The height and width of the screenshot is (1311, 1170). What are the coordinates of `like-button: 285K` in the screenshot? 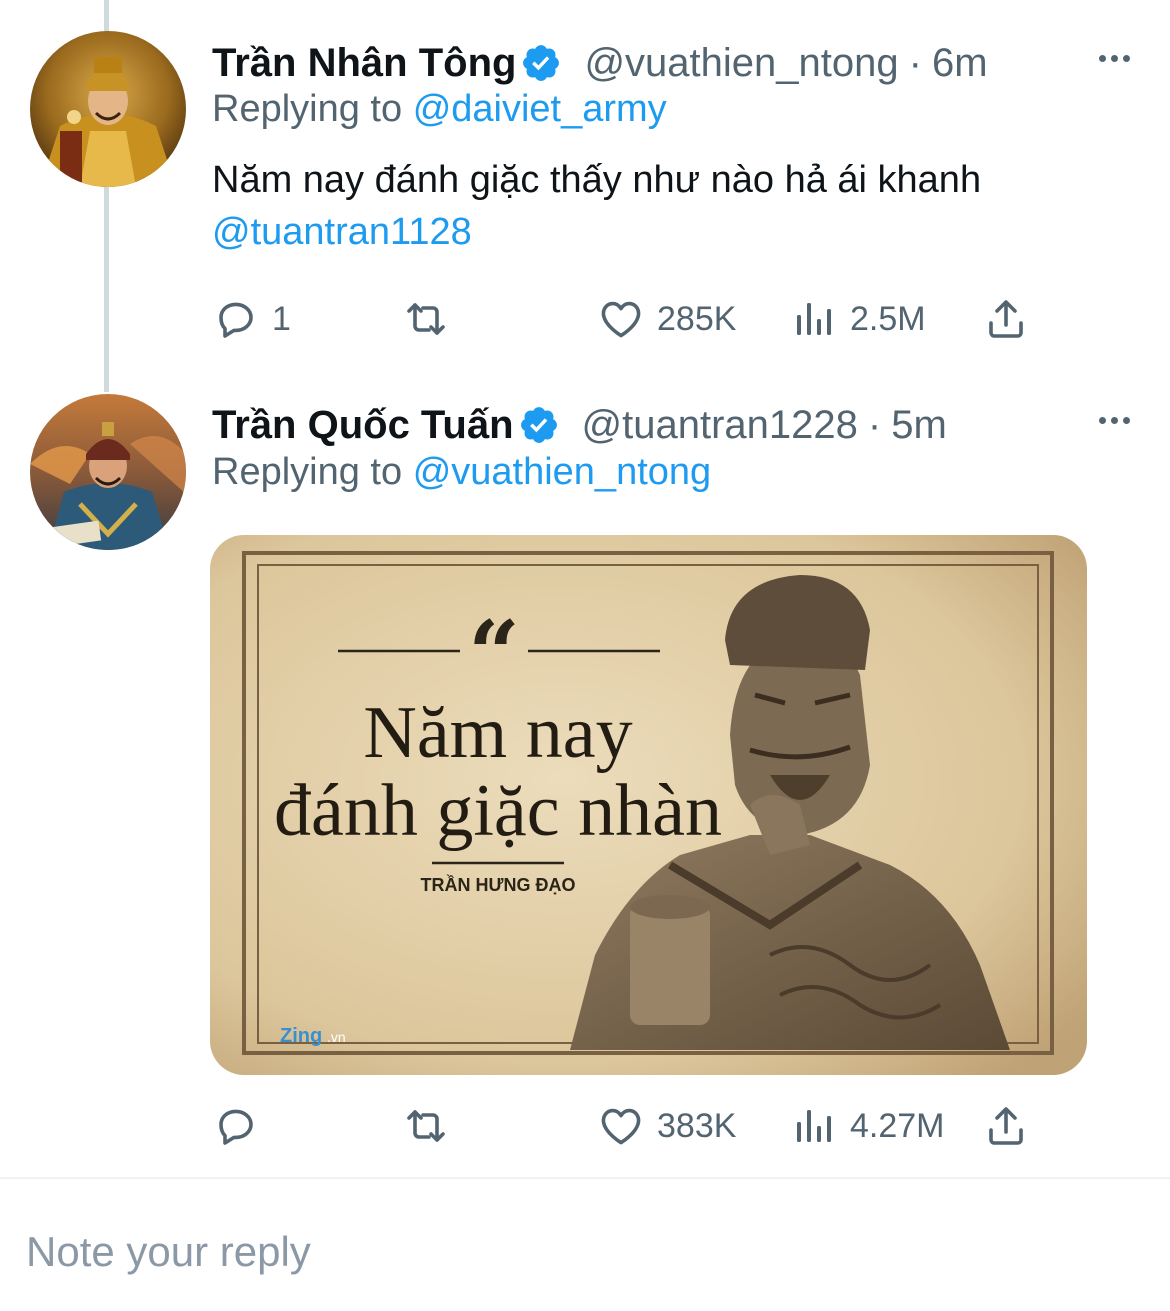 It's located at (666, 319).